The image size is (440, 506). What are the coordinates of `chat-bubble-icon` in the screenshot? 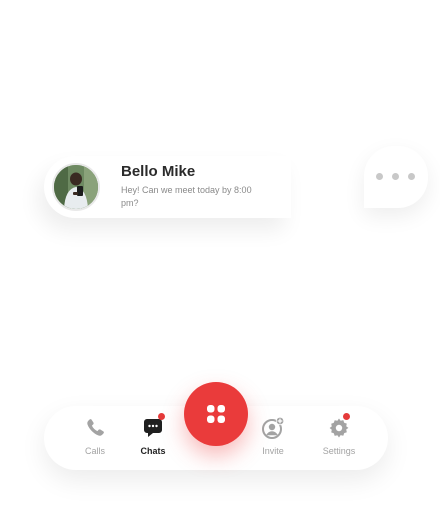 It's located at (153, 426).